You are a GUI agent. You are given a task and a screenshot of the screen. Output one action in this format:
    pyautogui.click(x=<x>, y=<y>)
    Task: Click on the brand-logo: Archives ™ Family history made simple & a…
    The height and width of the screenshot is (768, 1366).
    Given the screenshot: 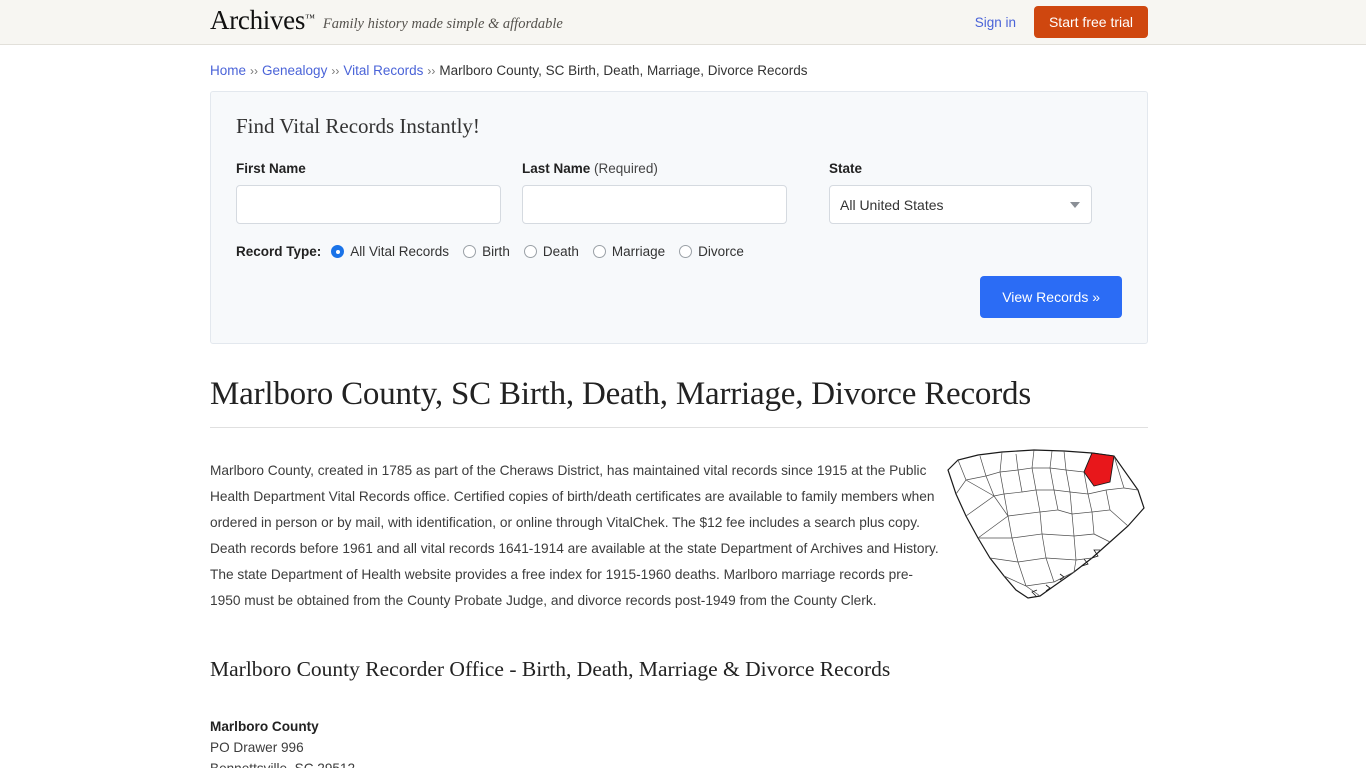 What is the action you would take?
    pyautogui.click(x=386, y=20)
    